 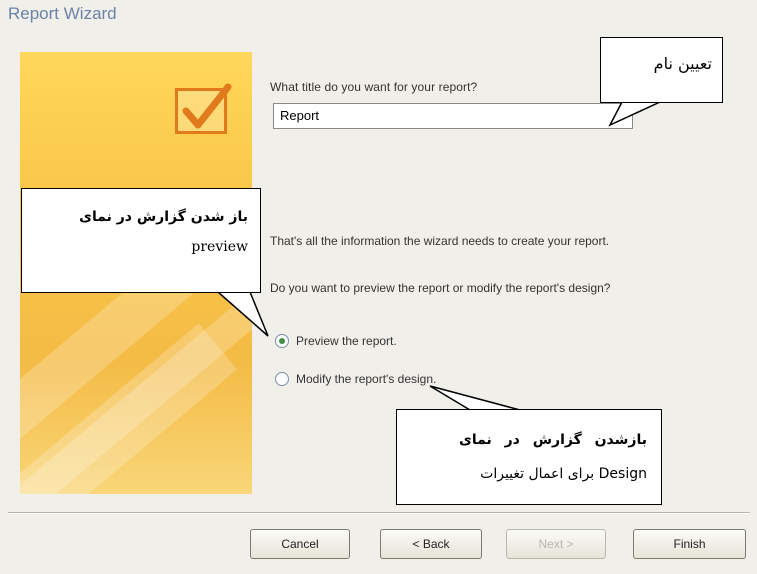 What do you see at coordinates (219, 247) in the screenshot?
I see `callout-preview-line2: preview` at bounding box center [219, 247].